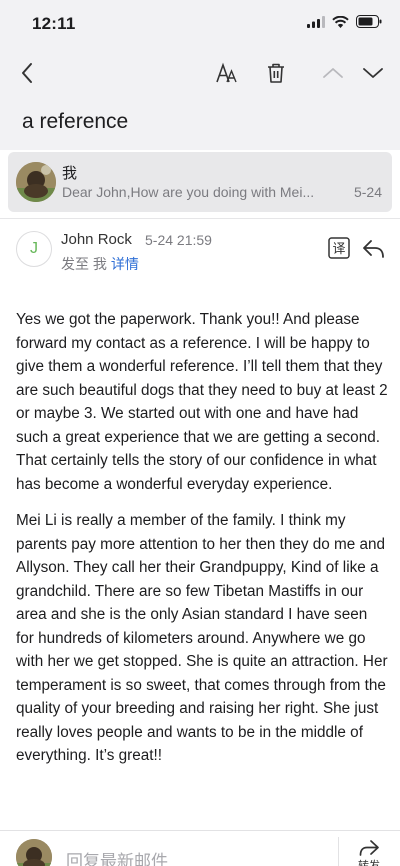 The height and width of the screenshot is (866, 400). Describe the element at coordinates (200, 125) in the screenshot. I see `subject-area: a reference` at that location.